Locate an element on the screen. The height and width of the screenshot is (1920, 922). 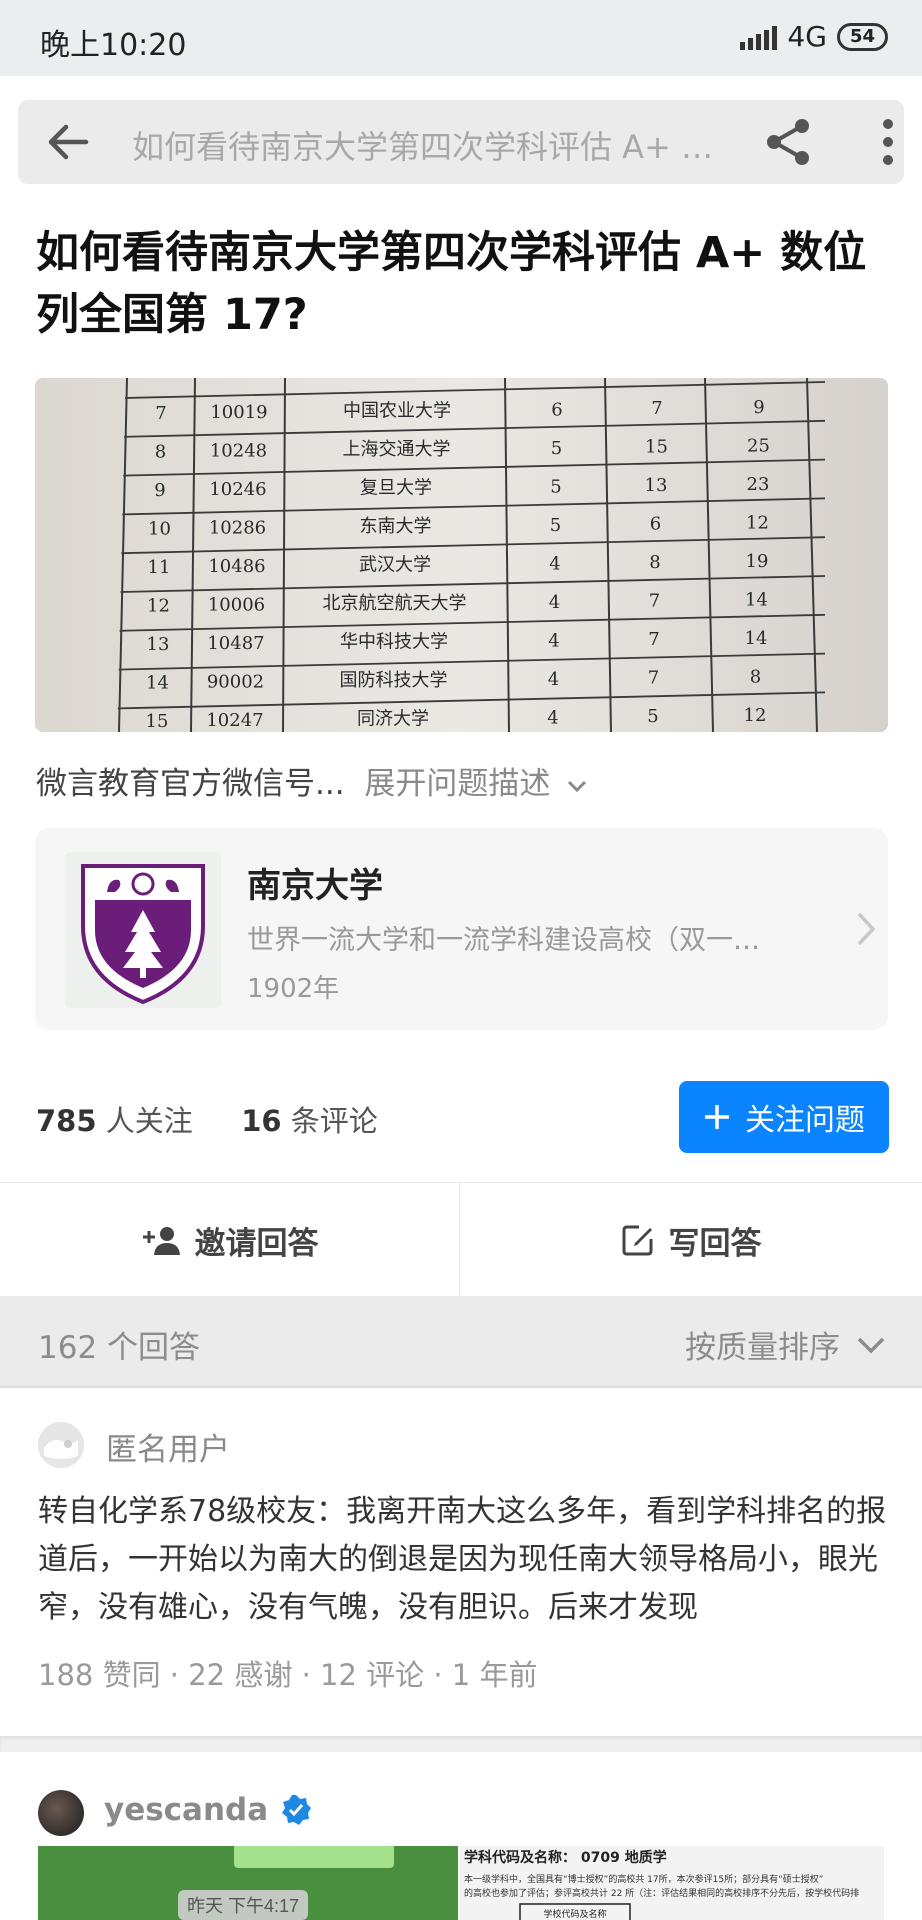
table-cell: 东南大学 is located at coordinates (396, 526).